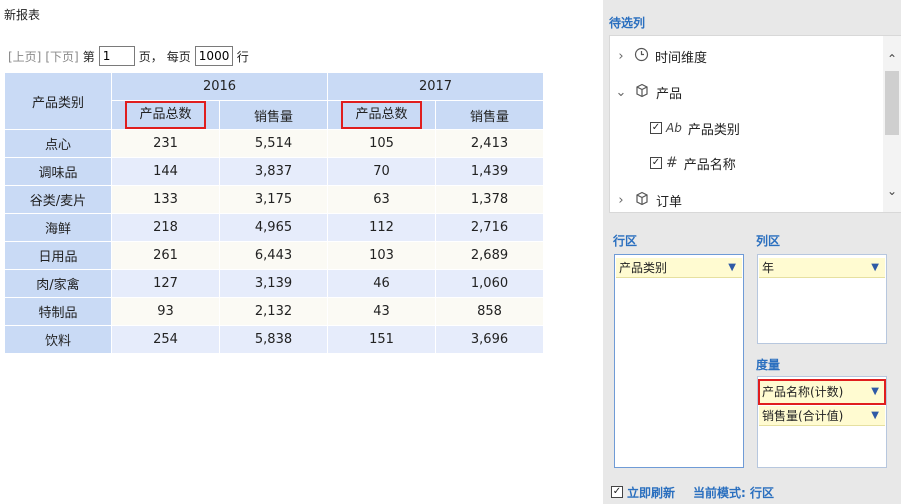 The width and height of the screenshot is (901, 504). What do you see at coordinates (669, 94) in the screenshot?
I see `tree-item-label: 产品` at bounding box center [669, 94].